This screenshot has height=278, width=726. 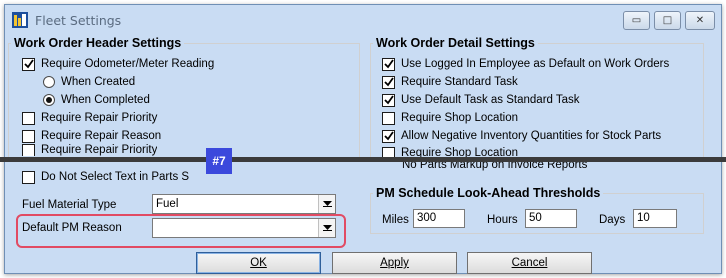 I want to click on checkbox-label: Require Standard Task, so click(x=459, y=82).